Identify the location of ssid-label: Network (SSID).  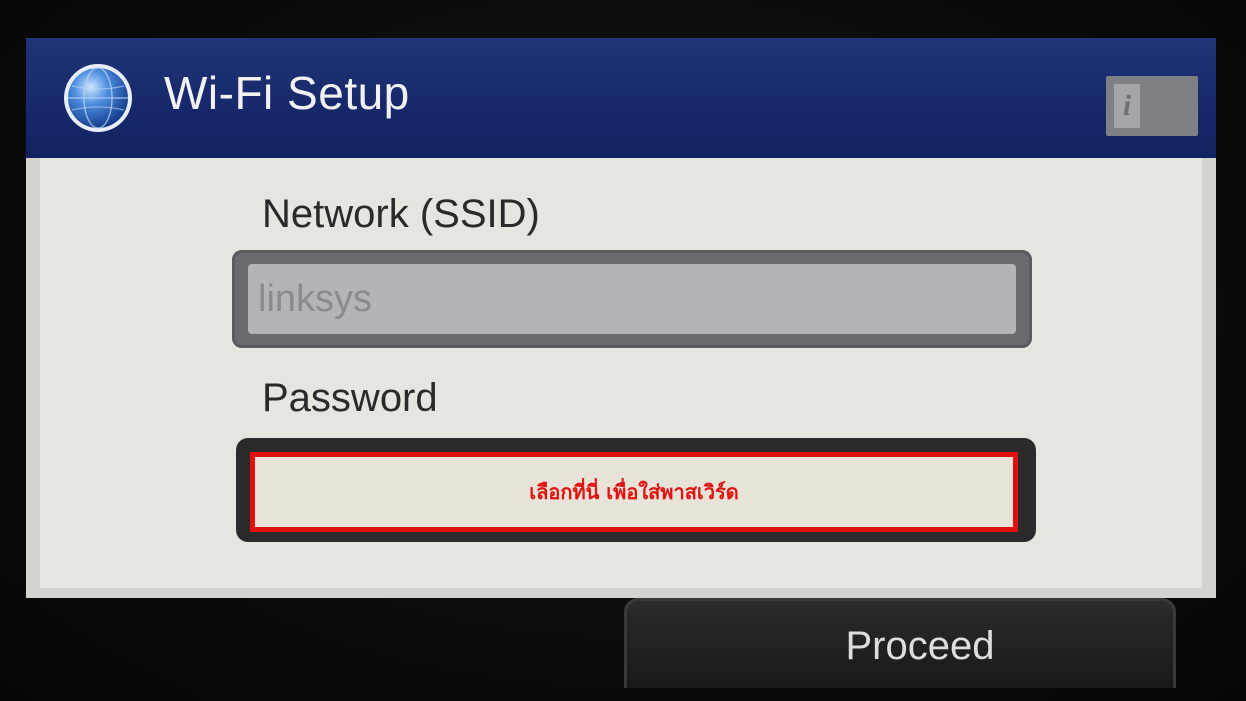
(401, 214).